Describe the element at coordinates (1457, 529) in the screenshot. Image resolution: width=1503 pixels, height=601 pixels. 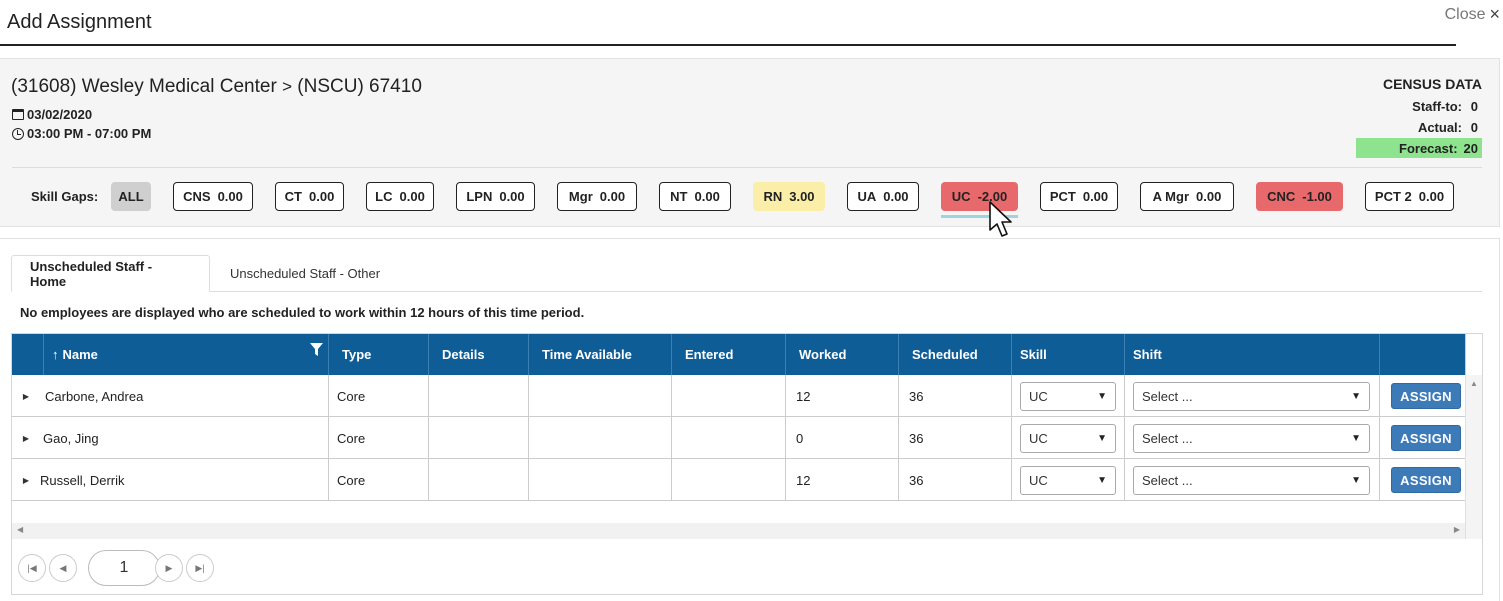
I see `scroll-right-icon: ▶` at that location.